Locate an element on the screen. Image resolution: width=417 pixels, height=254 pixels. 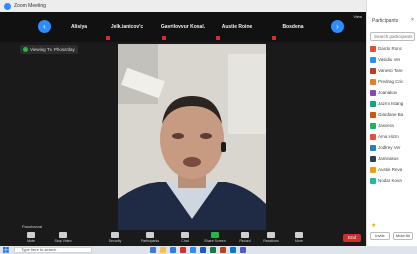
zoom-app-icon is located at coordinates (193, 250).